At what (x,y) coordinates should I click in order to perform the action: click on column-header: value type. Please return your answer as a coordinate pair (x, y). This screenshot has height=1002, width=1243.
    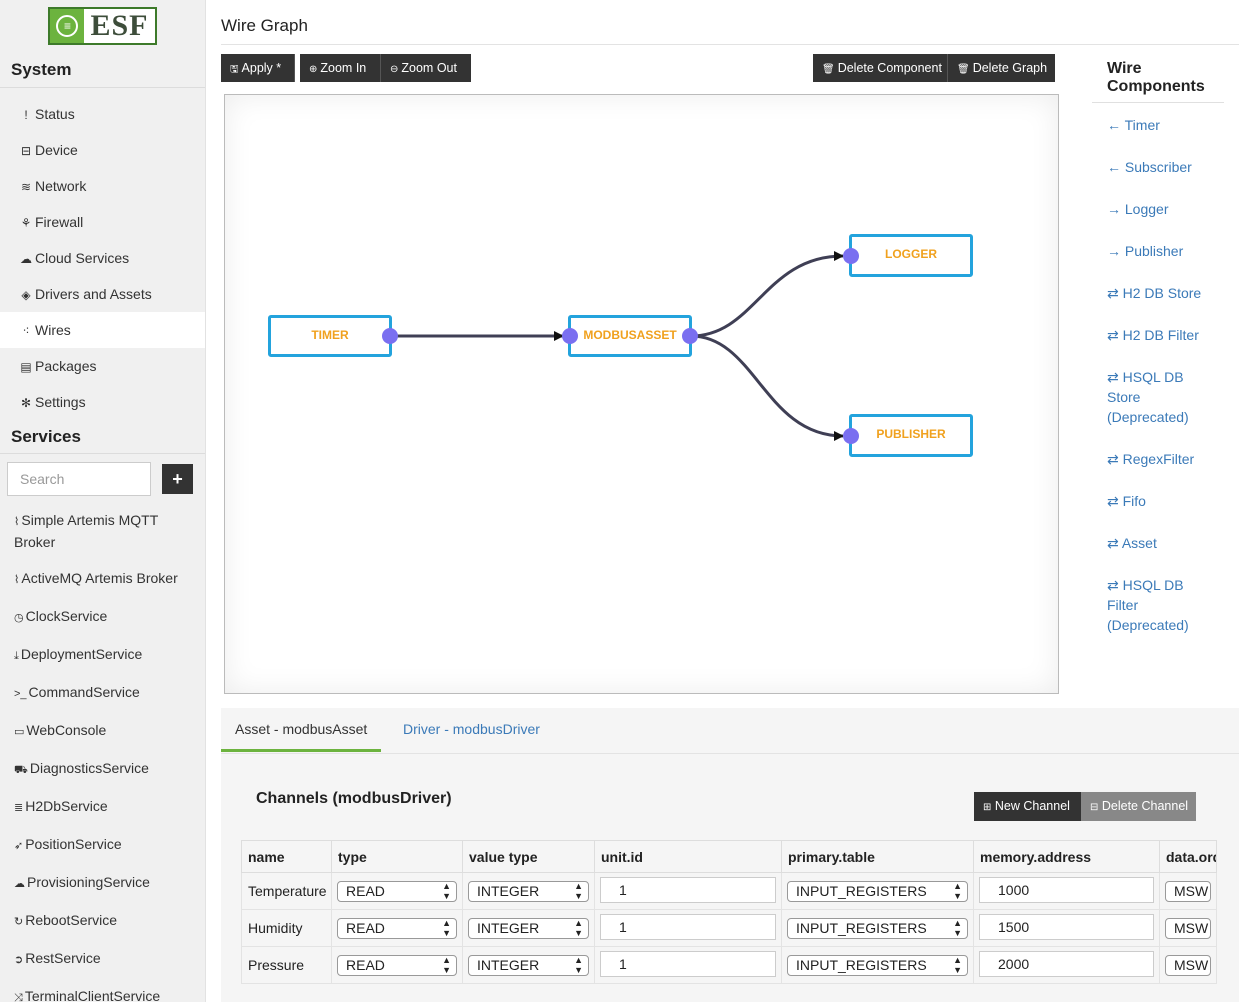
    Looking at the image, I should click on (528, 856).